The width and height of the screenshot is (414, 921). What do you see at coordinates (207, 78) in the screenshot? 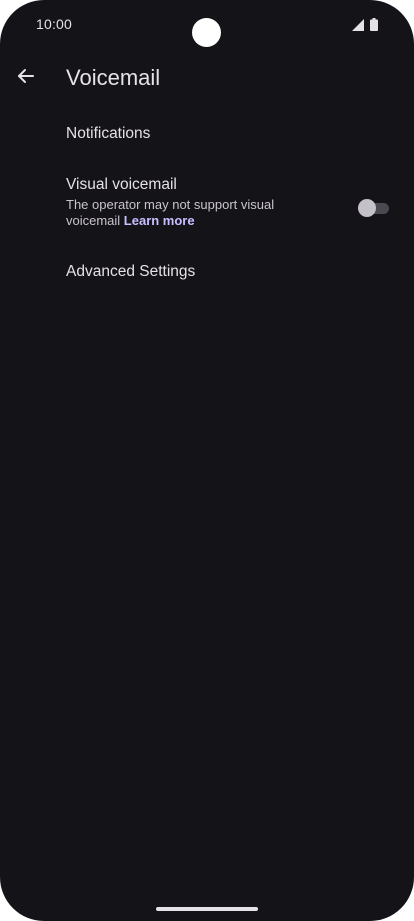
I see `app-bar: Voicemail` at bounding box center [207, 78].